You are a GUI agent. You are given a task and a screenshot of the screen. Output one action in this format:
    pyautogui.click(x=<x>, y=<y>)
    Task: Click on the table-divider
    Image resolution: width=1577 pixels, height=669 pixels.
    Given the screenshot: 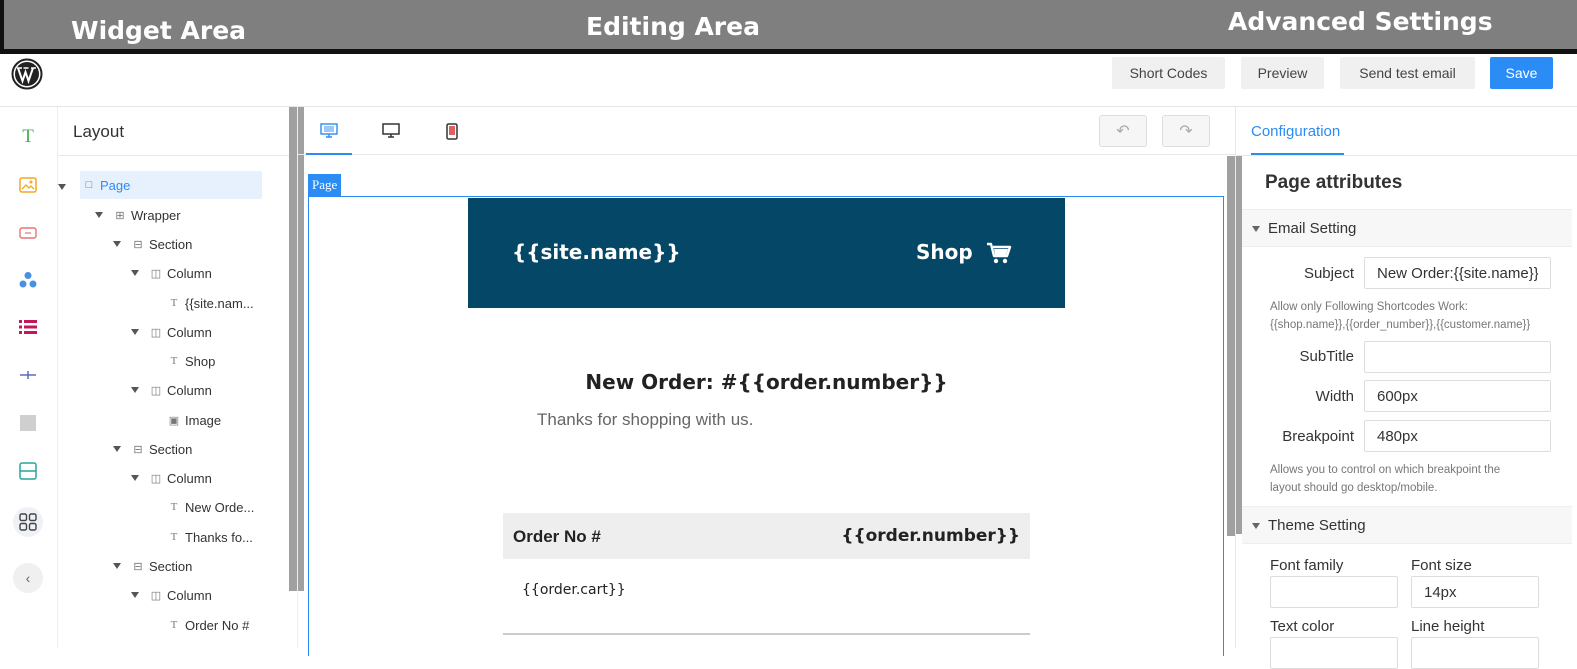 What is the action you would take?
    pyautogui.click(x=766, y=634)
    